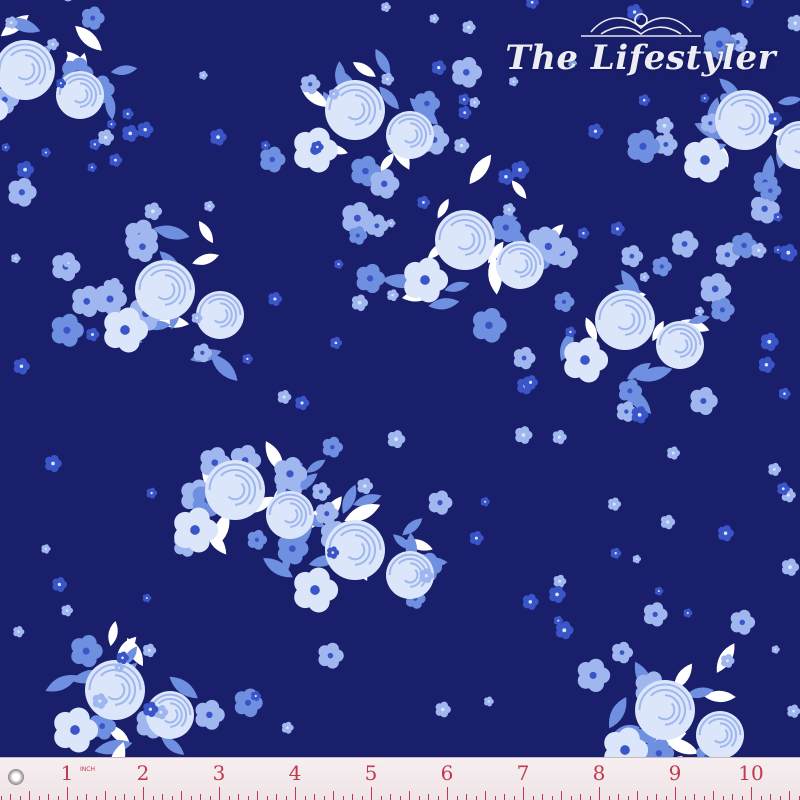  I want to click on ornamental-crest-icon, so click(640, 25).